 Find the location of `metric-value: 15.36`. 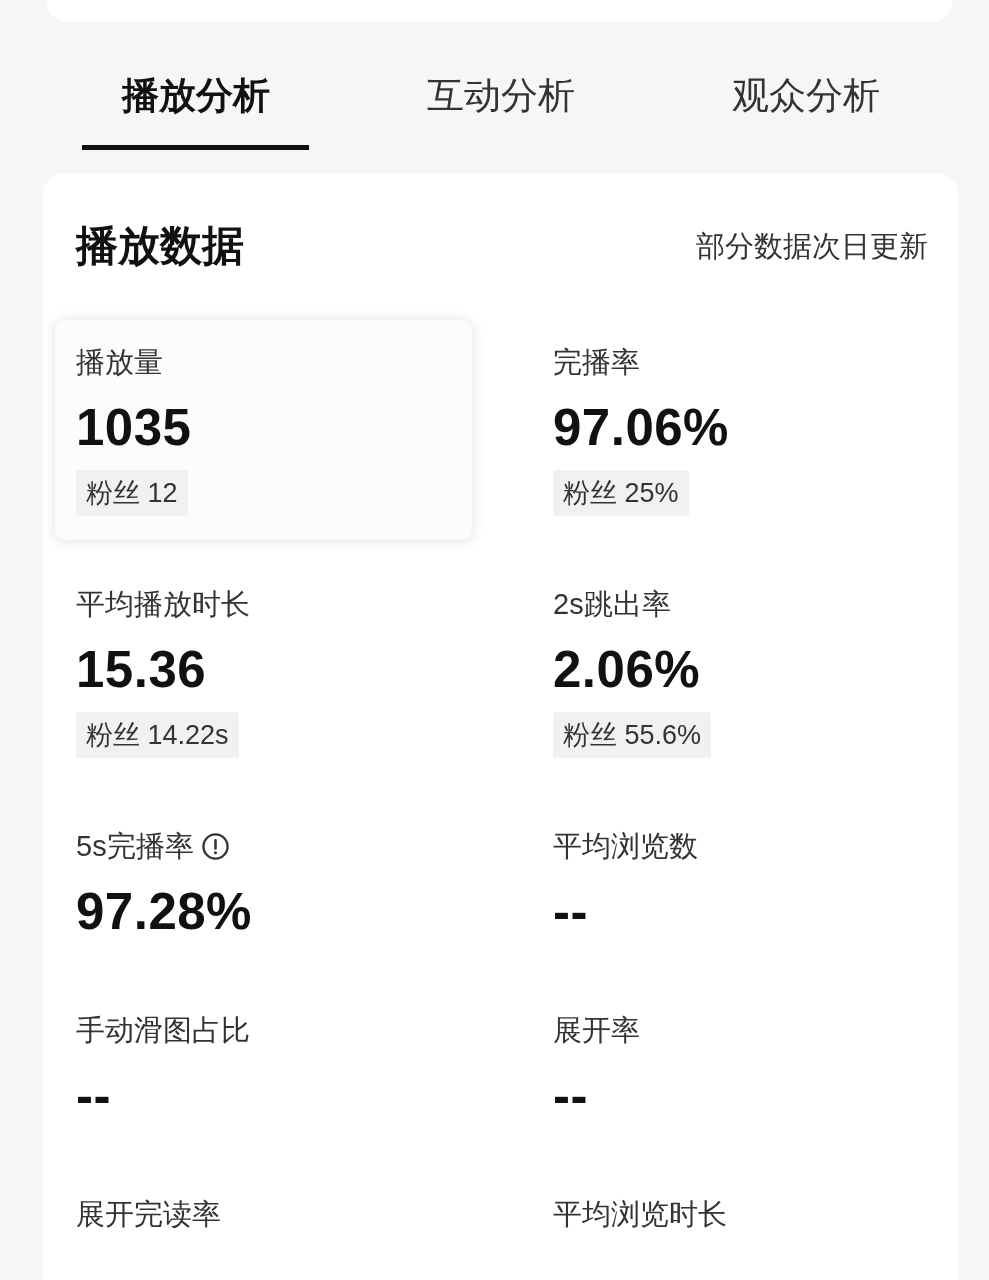

metric-value: 15.36 is located at coordinates (141, 670).